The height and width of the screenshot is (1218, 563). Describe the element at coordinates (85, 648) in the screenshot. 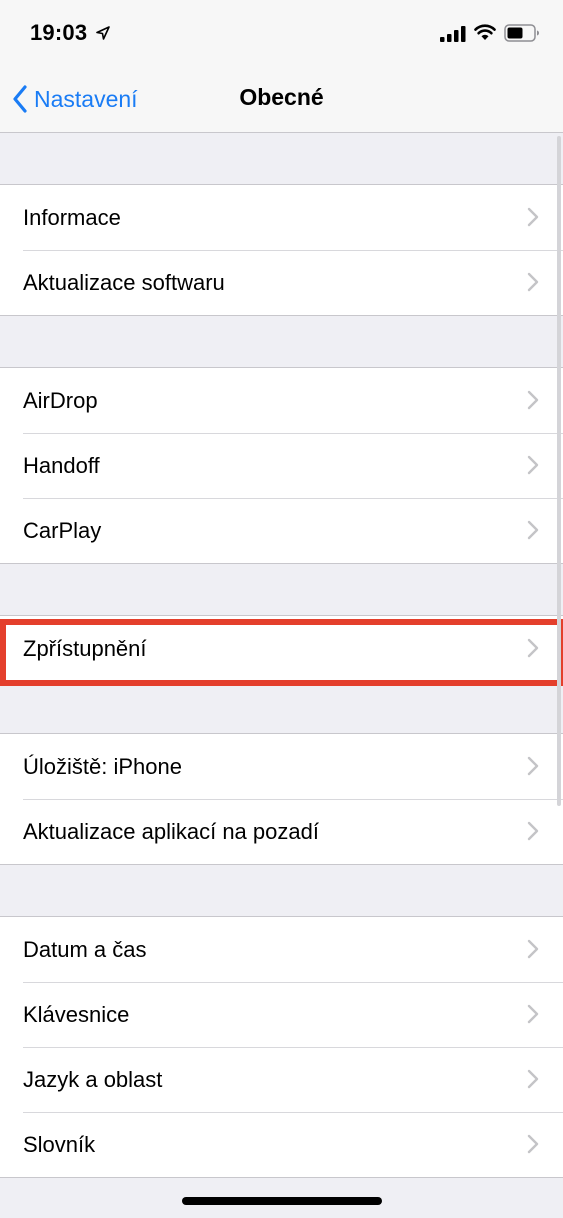

I see `settings-row-label: Zpřístupnění` at that location.